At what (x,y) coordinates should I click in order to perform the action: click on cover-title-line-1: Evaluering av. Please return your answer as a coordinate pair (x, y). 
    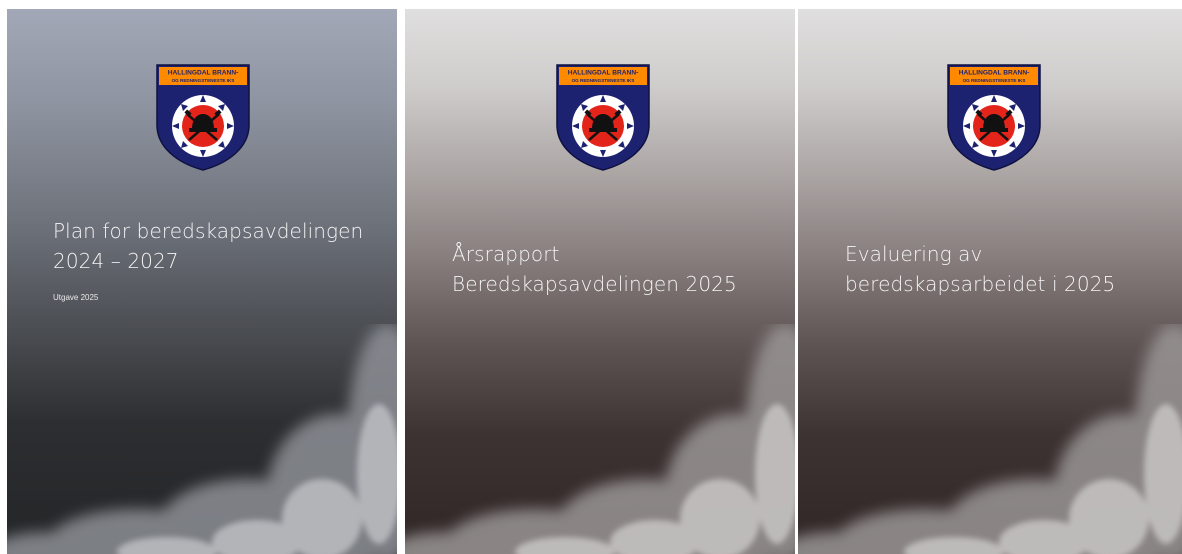
    Looking at the image, I should click on (914, 254).